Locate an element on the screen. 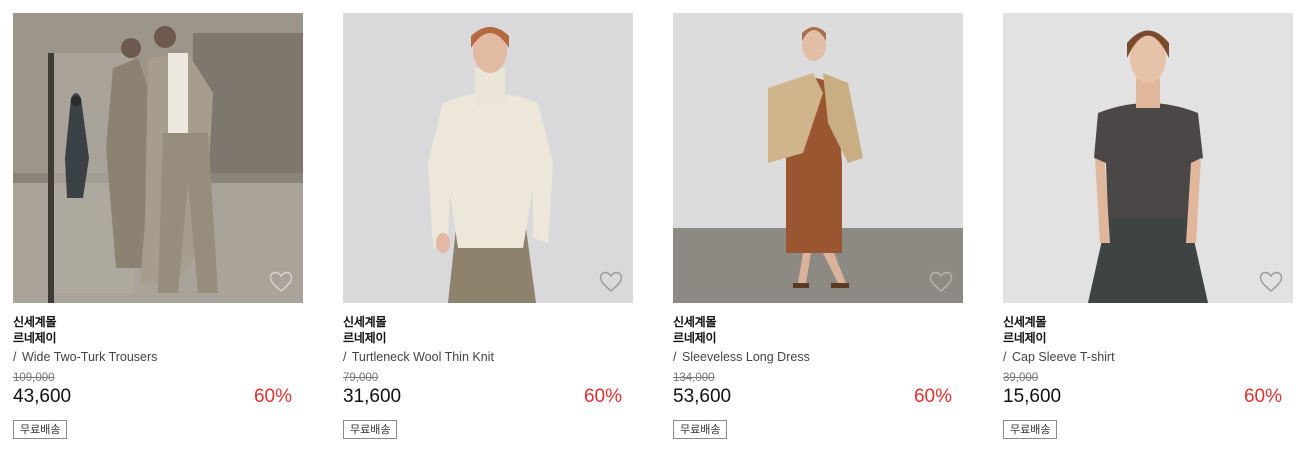  original-price: 109,000 is located at coordinates (34, 378).